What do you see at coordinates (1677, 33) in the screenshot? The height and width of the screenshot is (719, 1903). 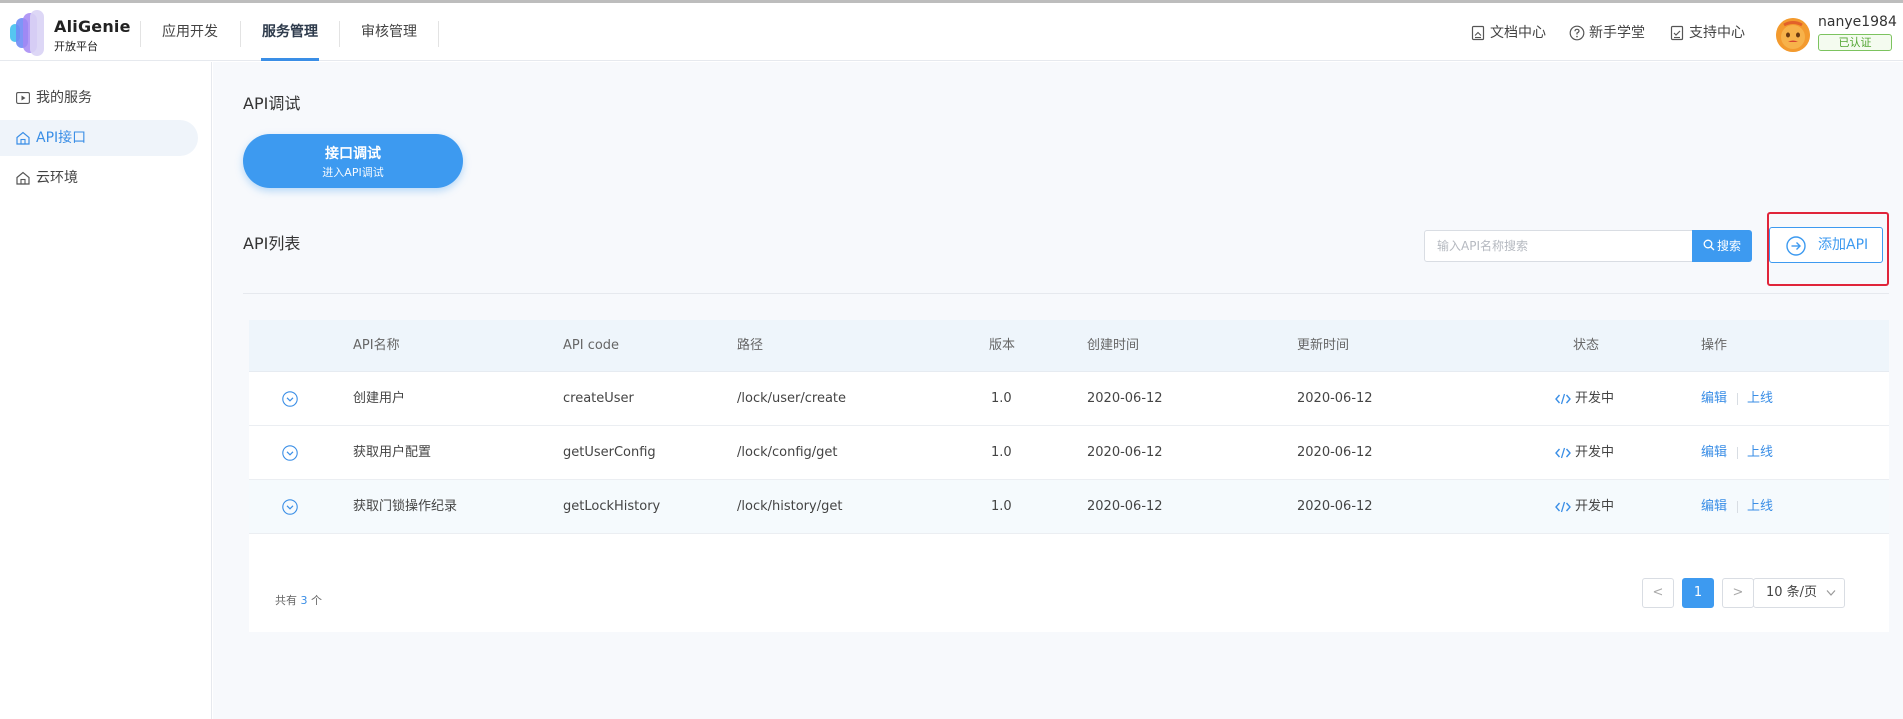 I see `support-icon` at bounding box center [1677, 33].